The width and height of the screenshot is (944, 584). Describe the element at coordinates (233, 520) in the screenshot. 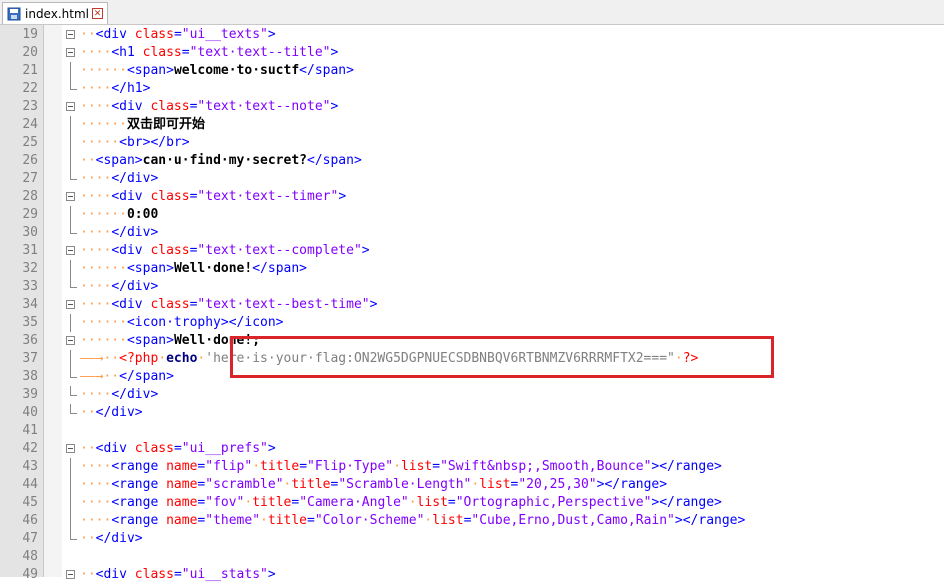

I see `code-token: "theme"` at that location.